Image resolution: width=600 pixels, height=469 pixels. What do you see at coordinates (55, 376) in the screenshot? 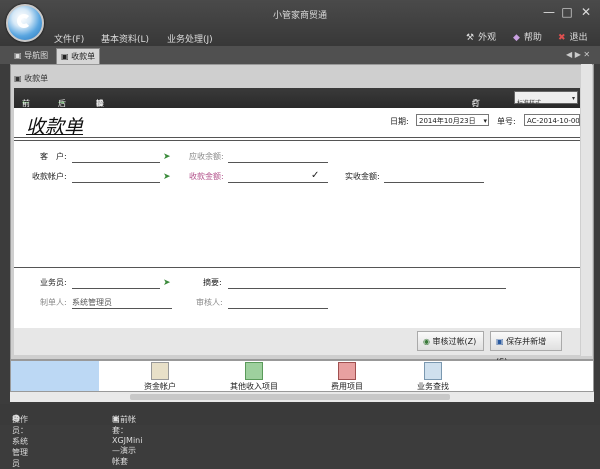
I see `nav-panel-selected-area` at bounding box center [55, 376].